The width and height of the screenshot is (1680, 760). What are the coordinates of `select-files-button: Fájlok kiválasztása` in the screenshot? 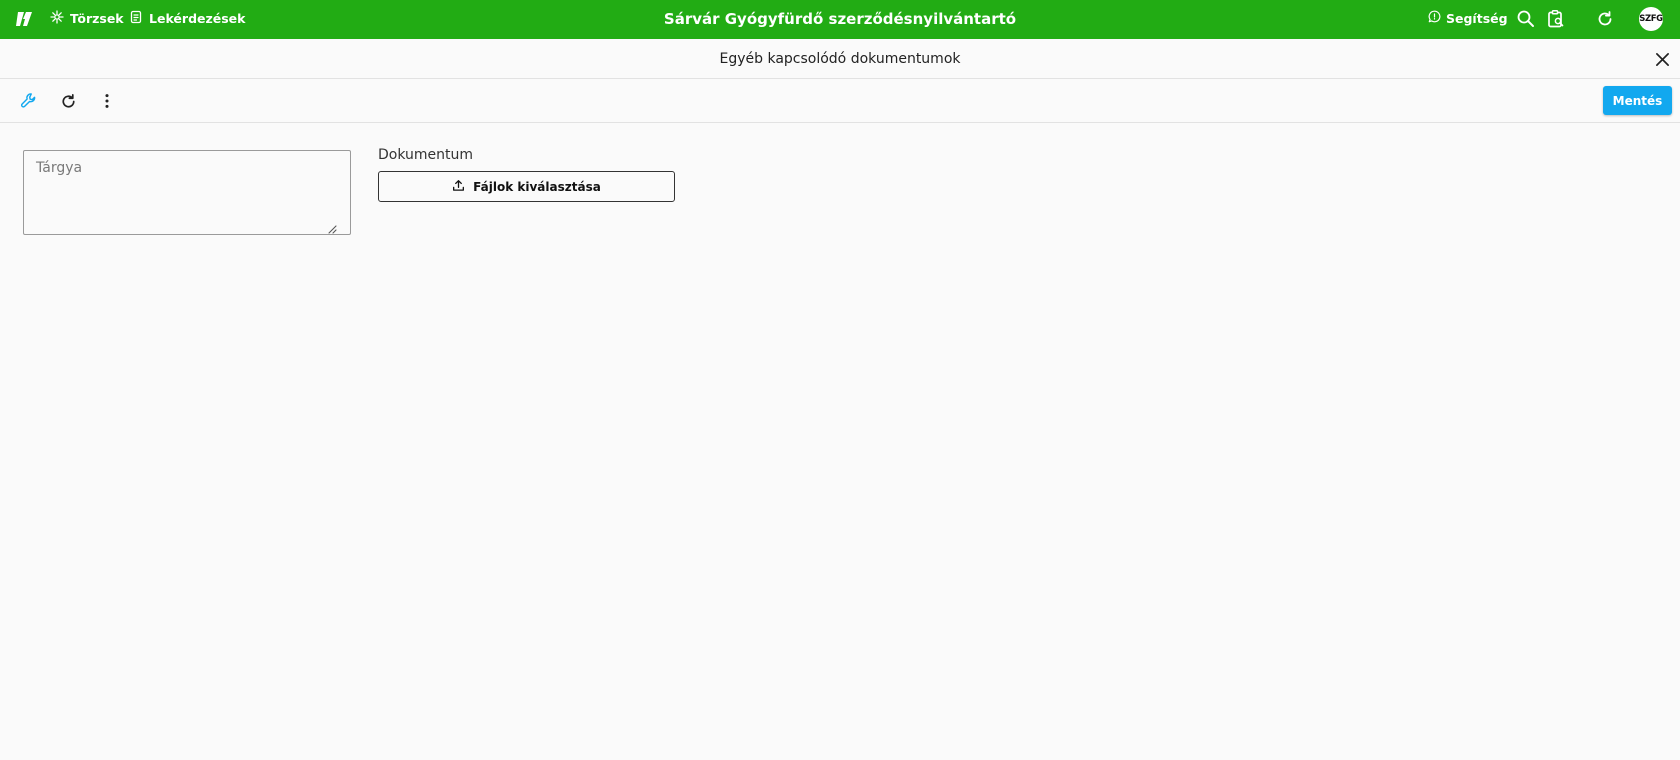 It's located at (526, 186).